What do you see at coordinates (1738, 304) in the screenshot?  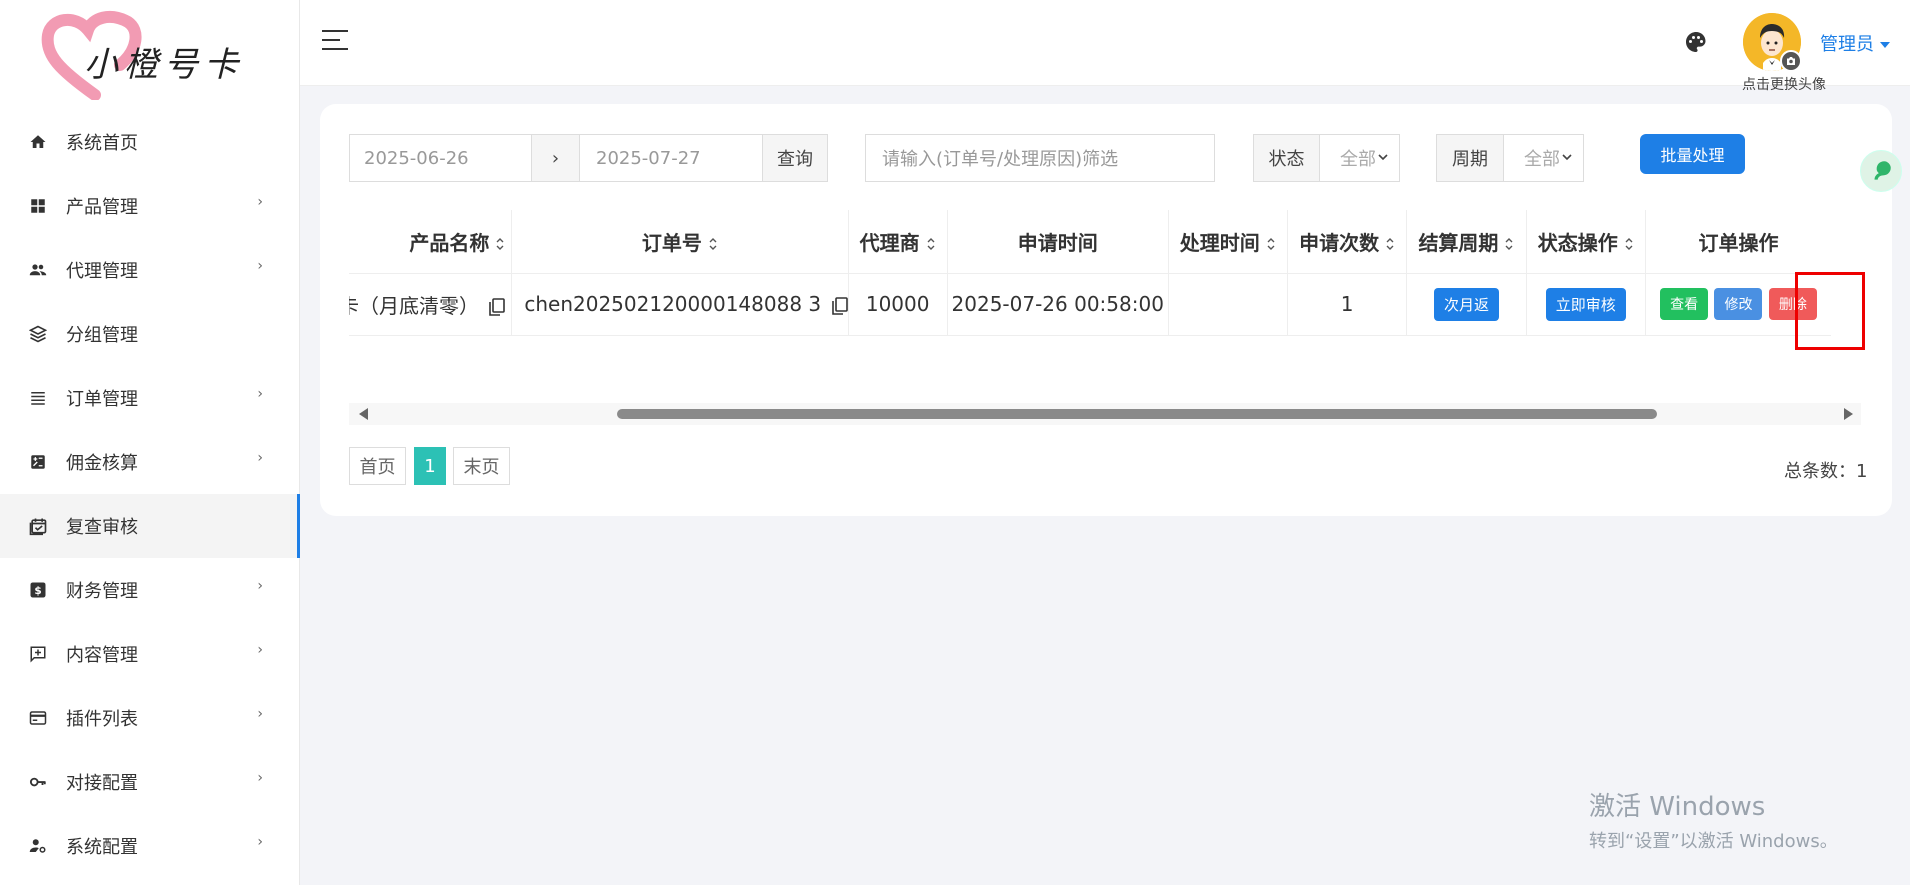 I see `edit-button: 修改` at bounding box center [1738, 304].